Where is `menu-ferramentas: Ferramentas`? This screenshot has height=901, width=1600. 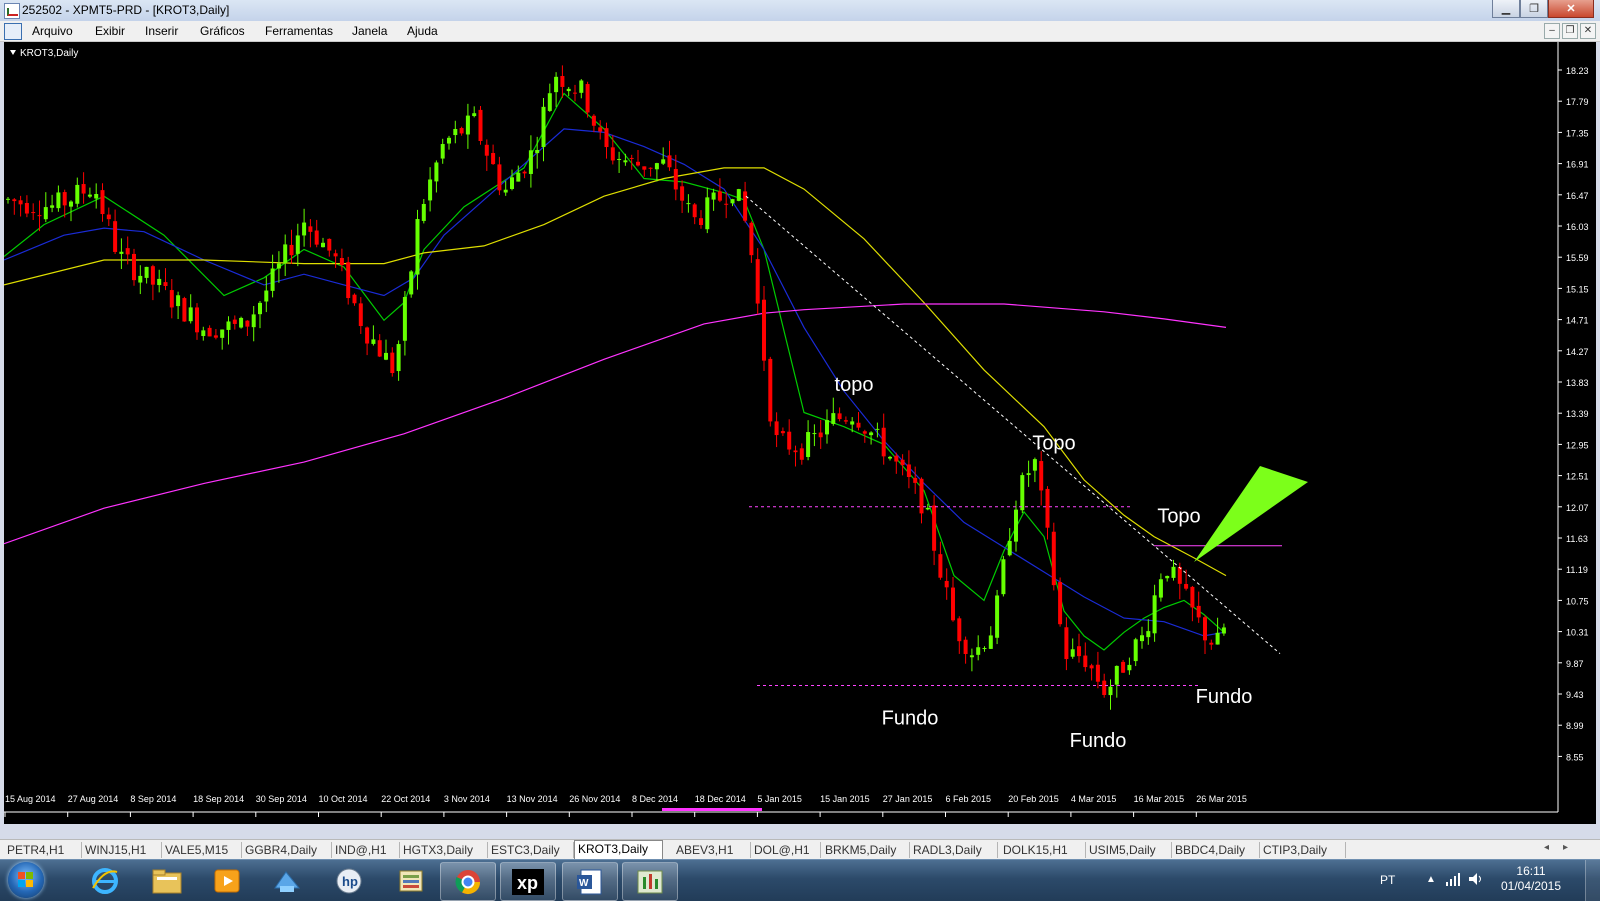
menu-ferramentas: Ferramentas is located at coordinates (299, 31).